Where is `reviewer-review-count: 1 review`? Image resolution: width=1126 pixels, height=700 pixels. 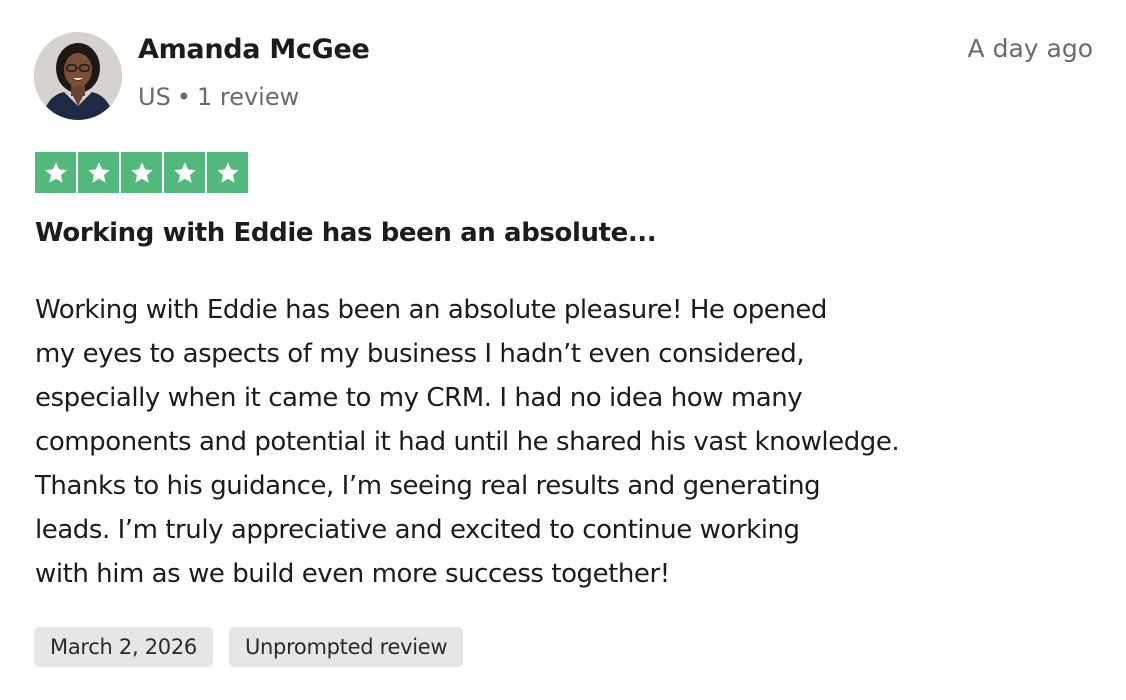 reviewer-review-count: 1 review is located at coordinates (248, 97).